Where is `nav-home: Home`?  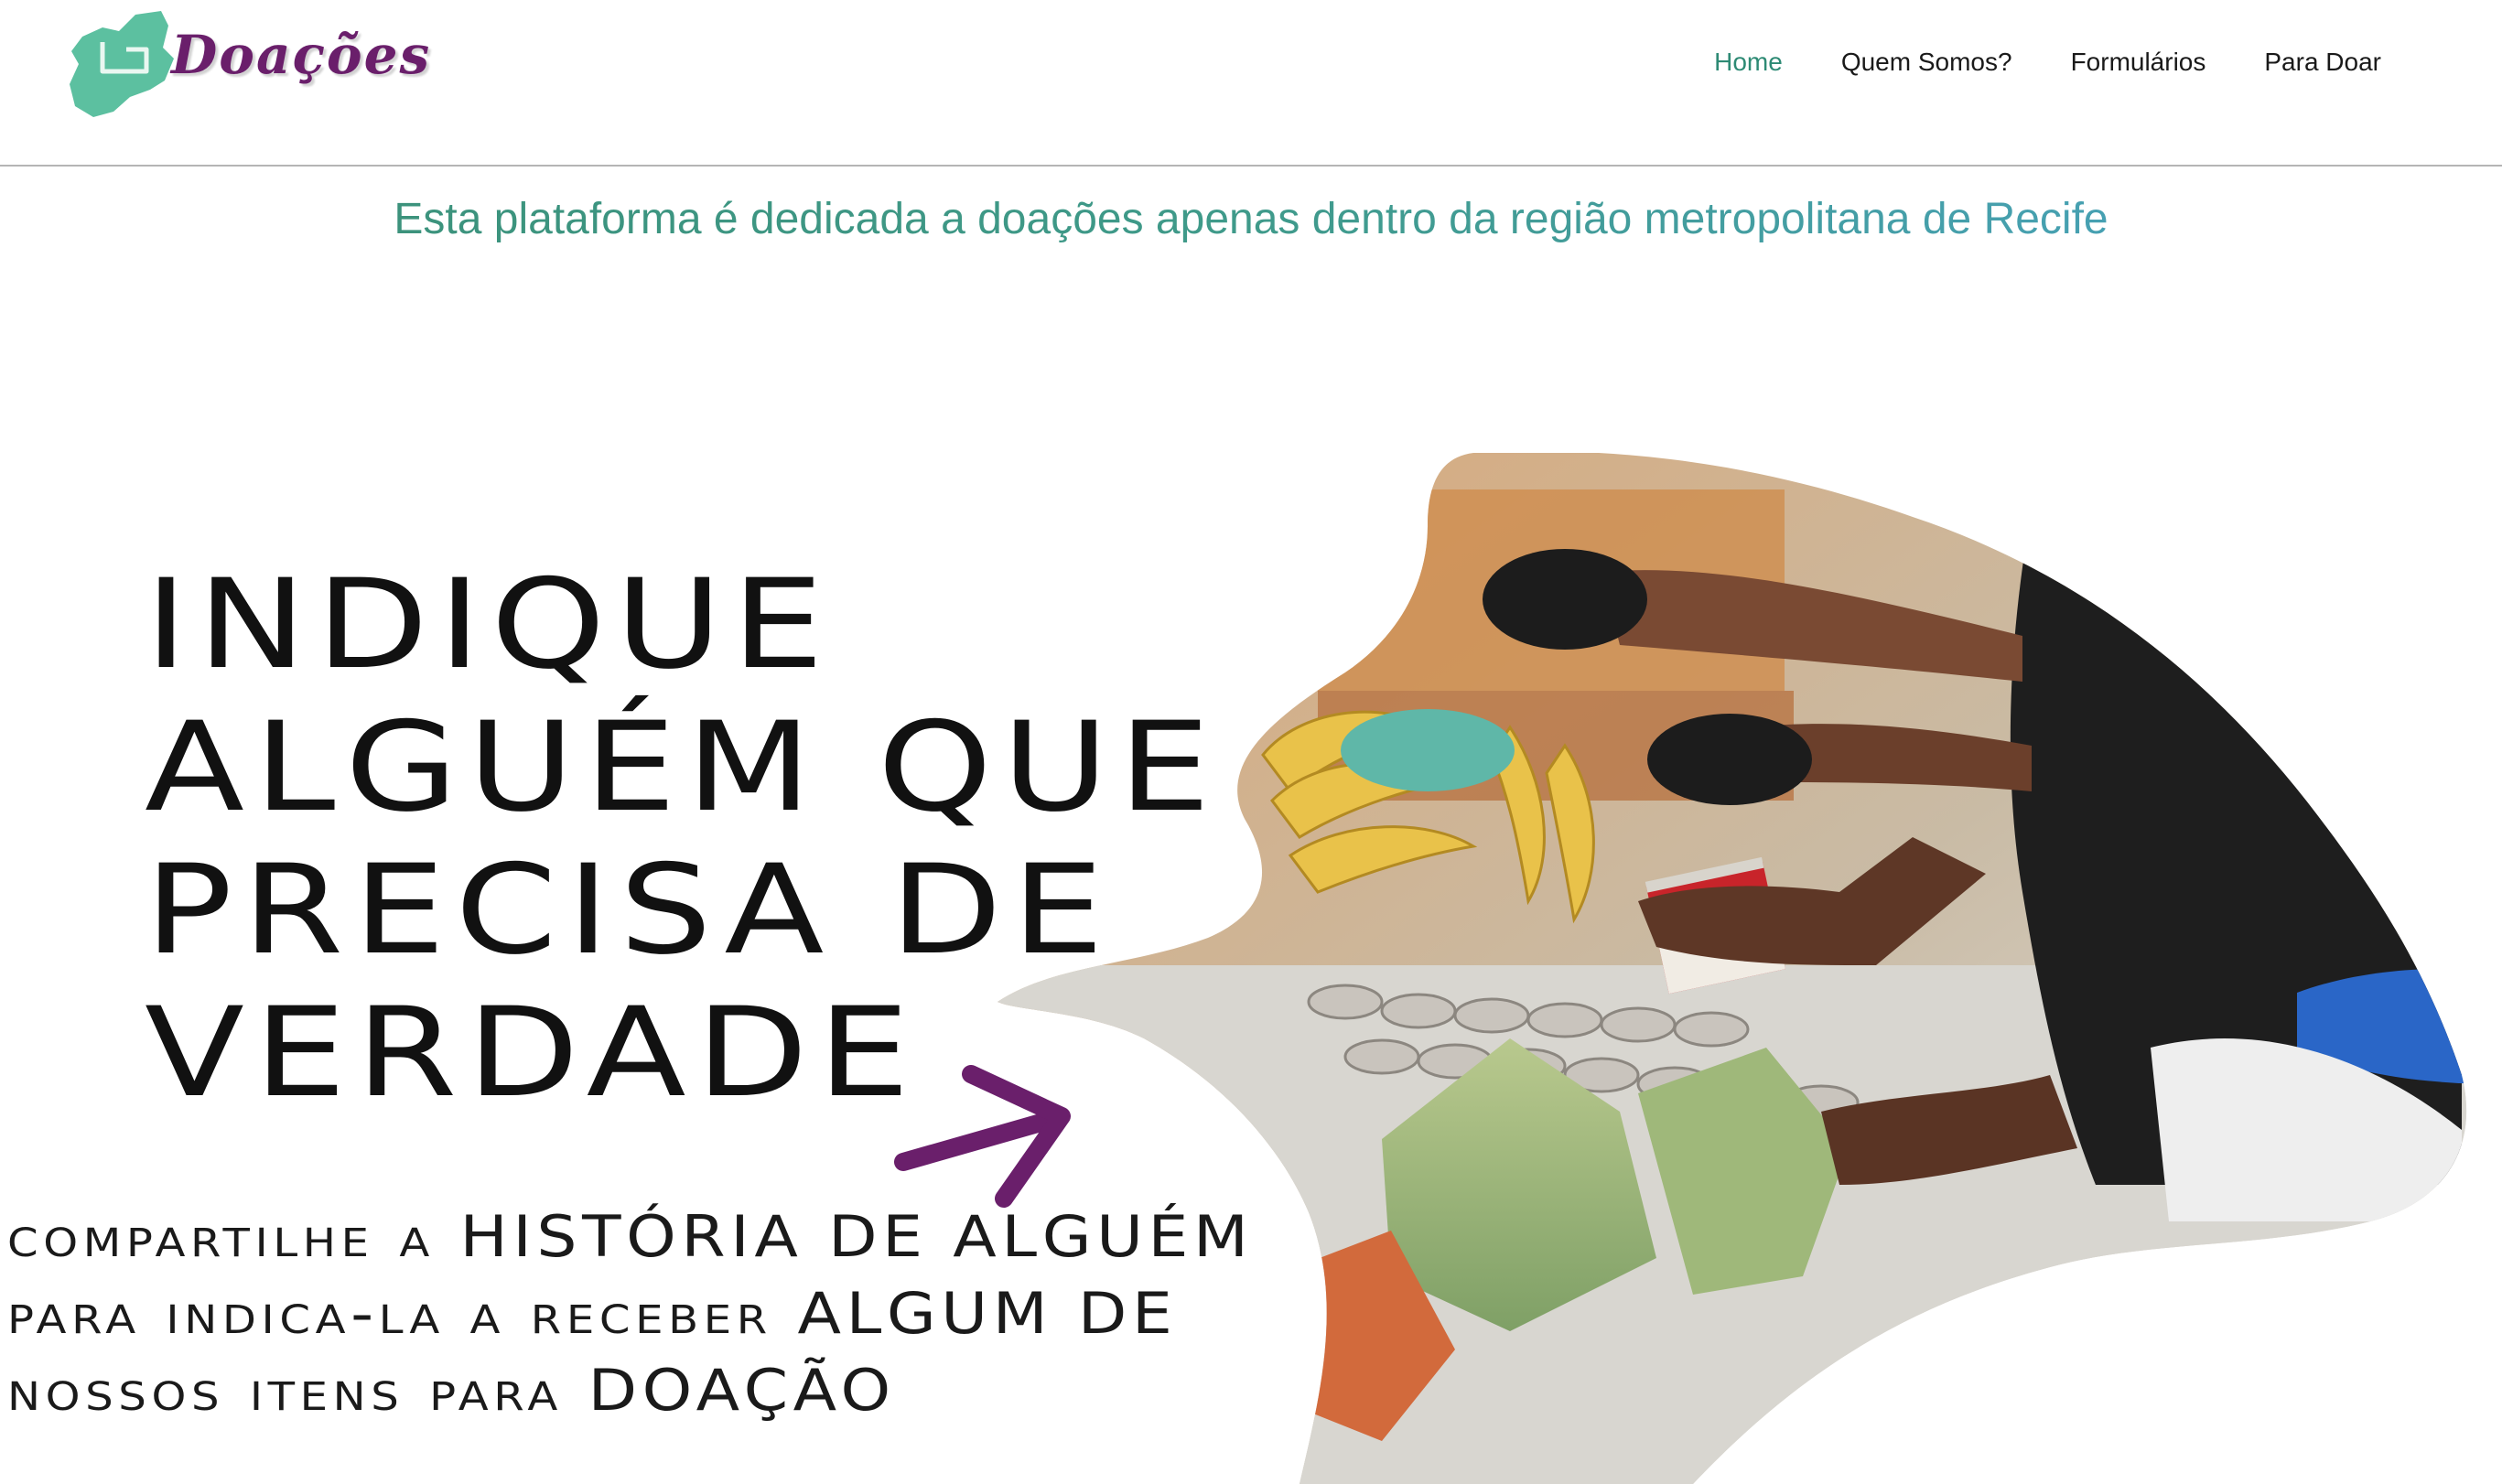
nav-home: Home is located at coordinates (1748, 62).